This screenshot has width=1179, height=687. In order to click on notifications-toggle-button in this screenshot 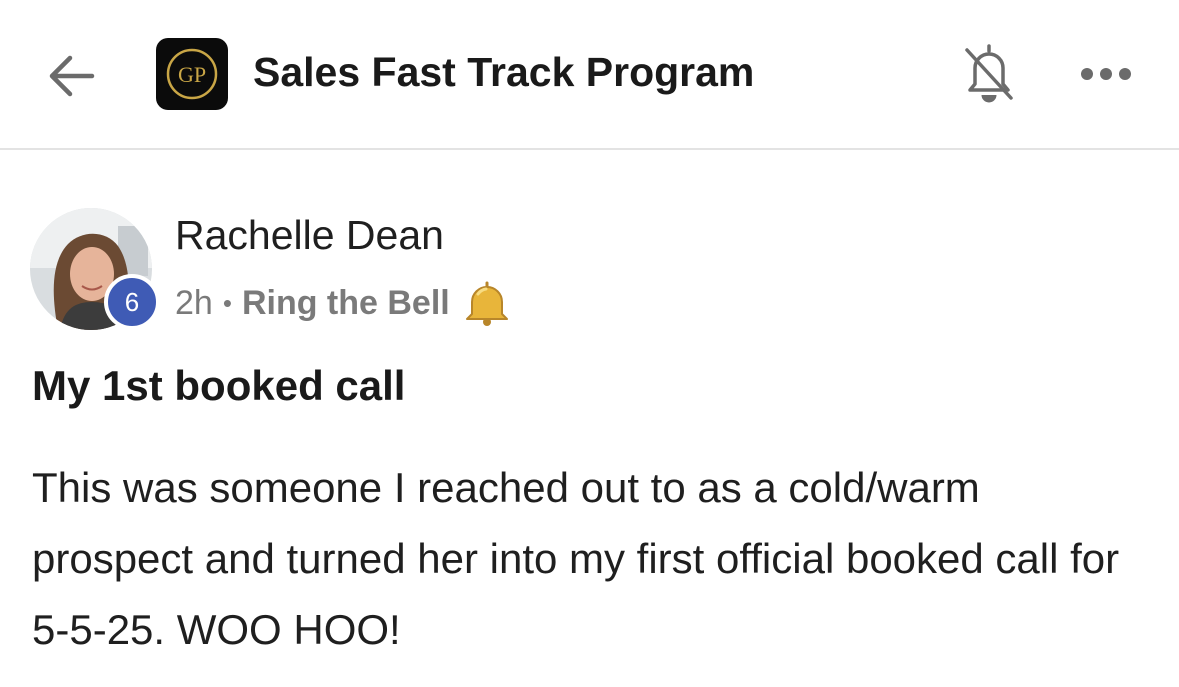, I will do `click(989, 72)`.